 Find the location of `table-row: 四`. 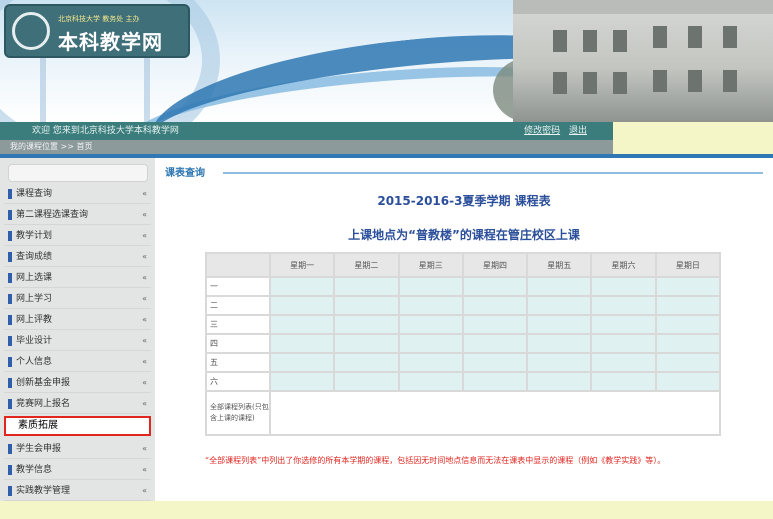

table-row: 四 is located at coordinates (463, 343).